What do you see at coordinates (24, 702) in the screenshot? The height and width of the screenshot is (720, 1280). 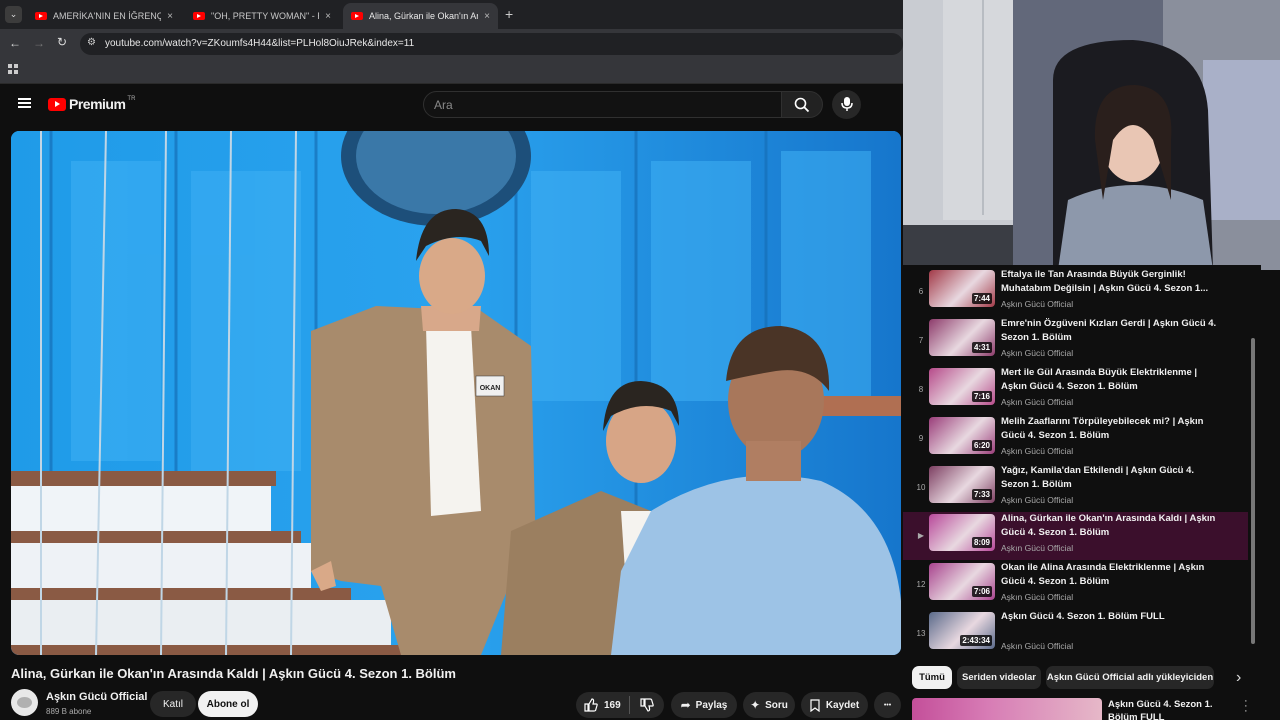 I see `channel-avatar` at bounding box center [24, 702].